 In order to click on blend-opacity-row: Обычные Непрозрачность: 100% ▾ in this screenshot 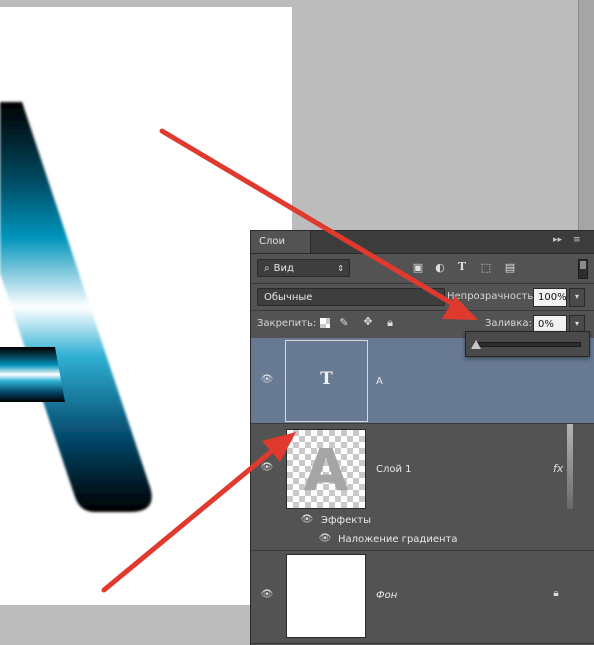, I will do `click(422, 296)`.